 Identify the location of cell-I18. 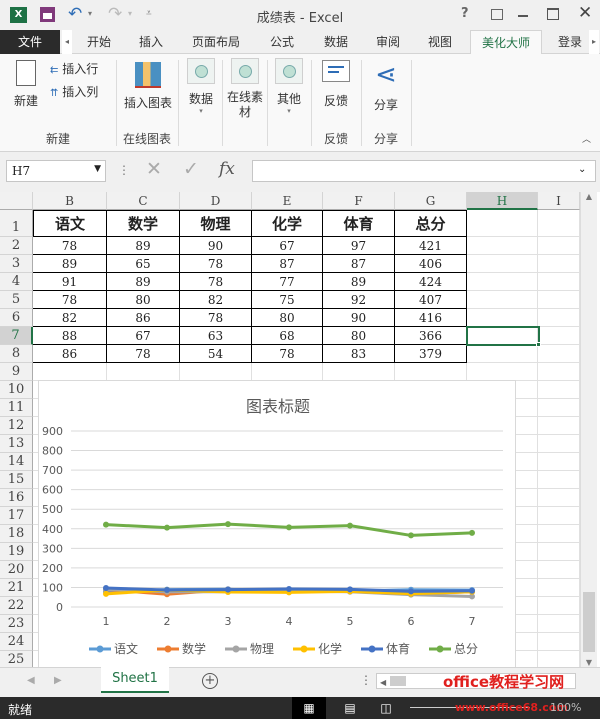
(559, 534).